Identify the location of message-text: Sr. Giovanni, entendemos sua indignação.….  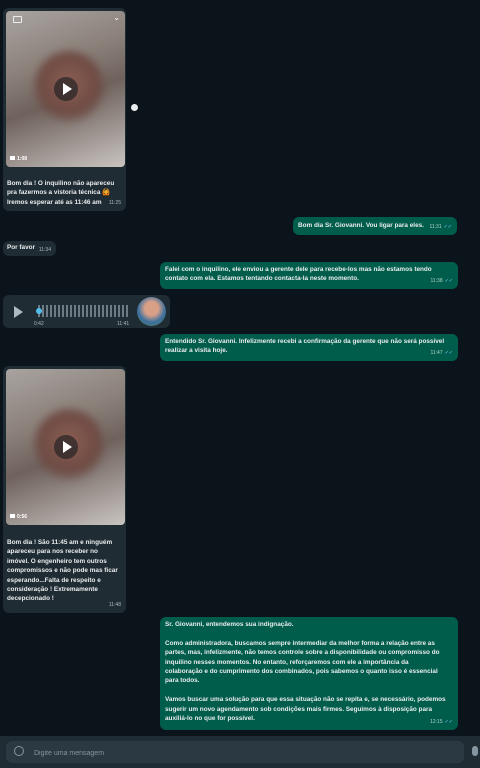
(305, 672).